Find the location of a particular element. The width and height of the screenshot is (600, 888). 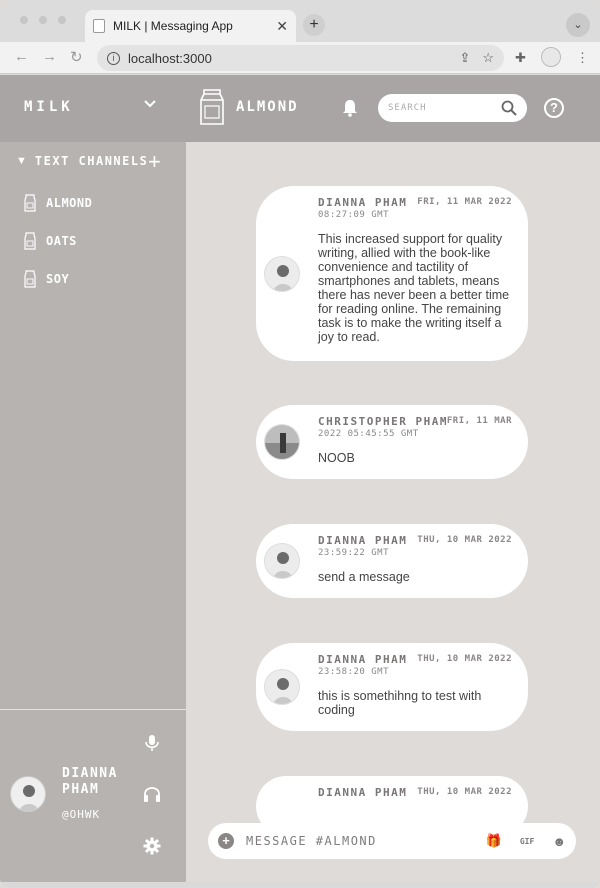

add-attachment-button: + is located at coordinates (226, 841).